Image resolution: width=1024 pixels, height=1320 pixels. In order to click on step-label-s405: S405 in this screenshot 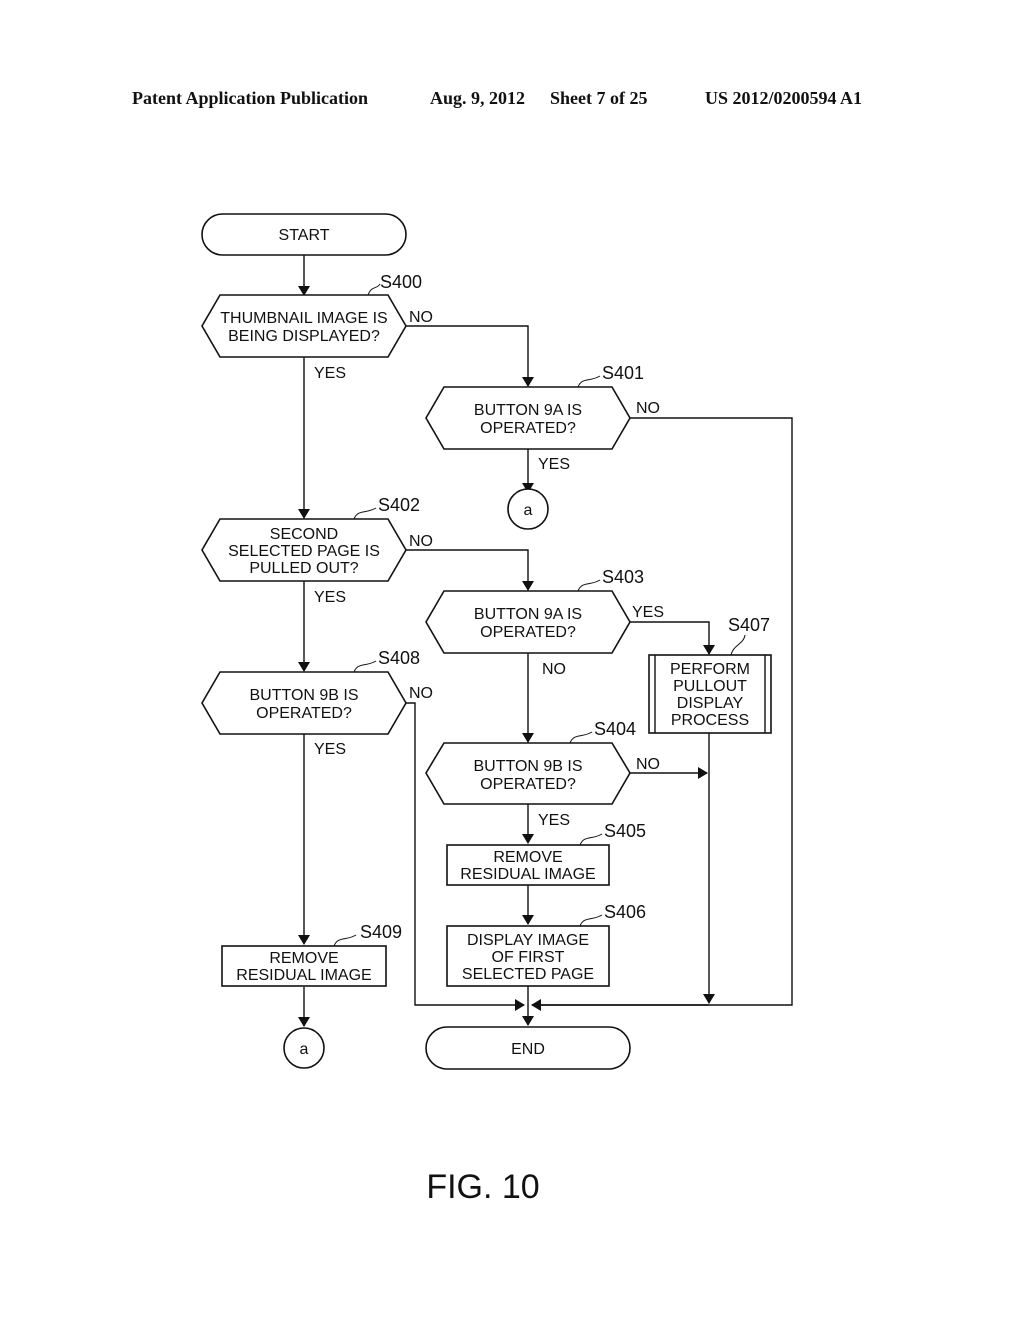, I will do `click(625, 831)`.